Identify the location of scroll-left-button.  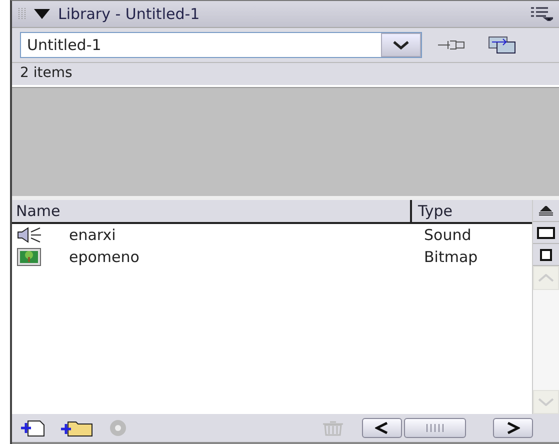
(382, 428).